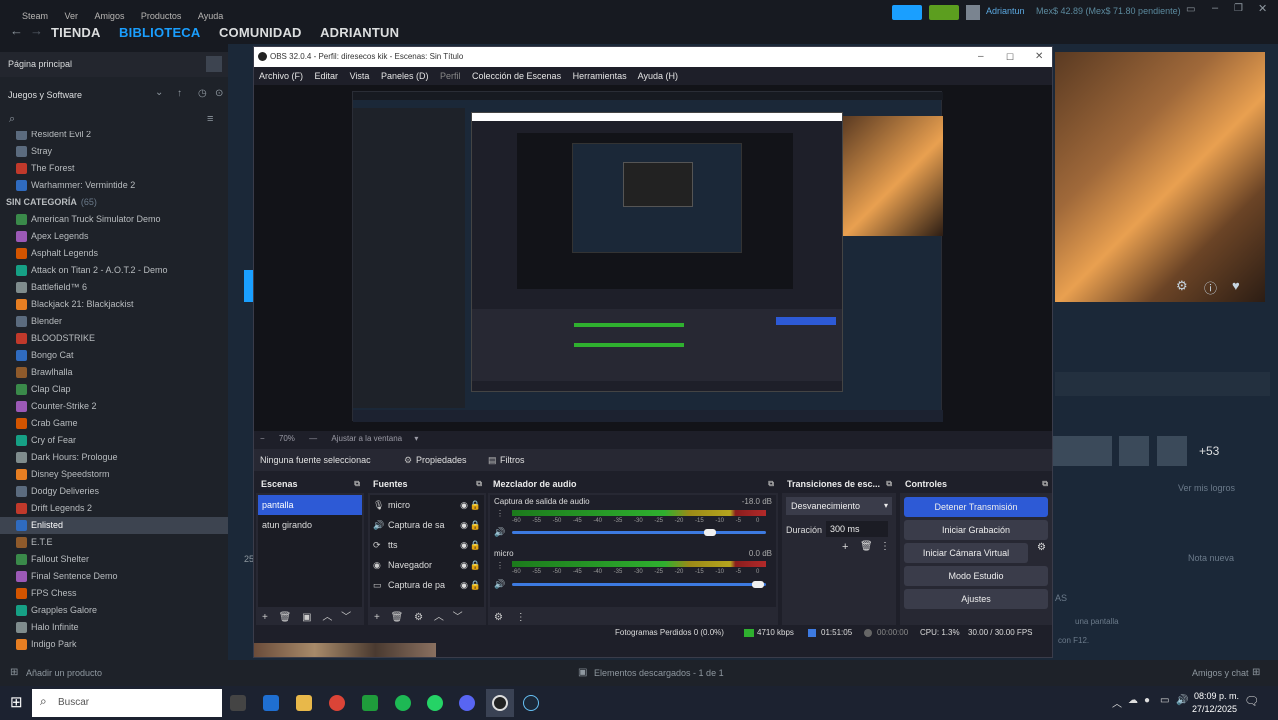 The image size is (1278, 720). What do you see at coordinates (366, 438) in the screenshot?
I see `fit-window-select: Ajustar a la ventana` at bounding box center [366, 438].